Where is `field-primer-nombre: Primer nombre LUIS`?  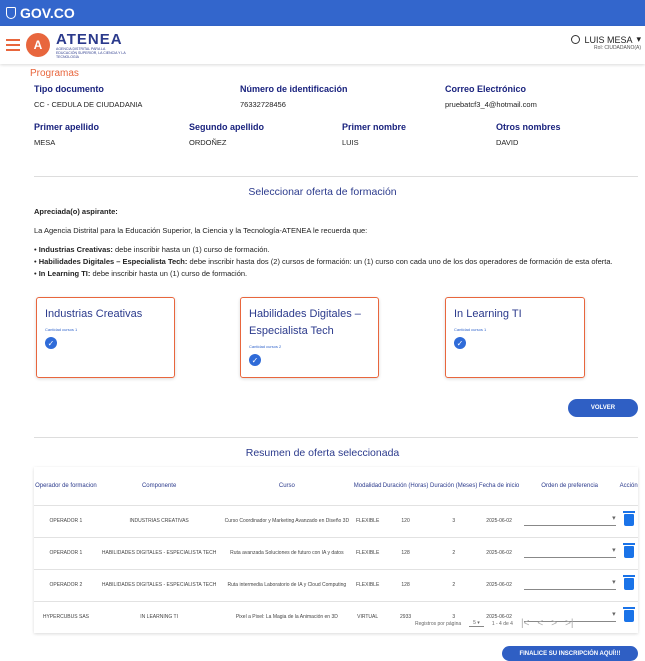 field-primer-nombre: Primer nombre LUIS is located at coordinates (374, 134).